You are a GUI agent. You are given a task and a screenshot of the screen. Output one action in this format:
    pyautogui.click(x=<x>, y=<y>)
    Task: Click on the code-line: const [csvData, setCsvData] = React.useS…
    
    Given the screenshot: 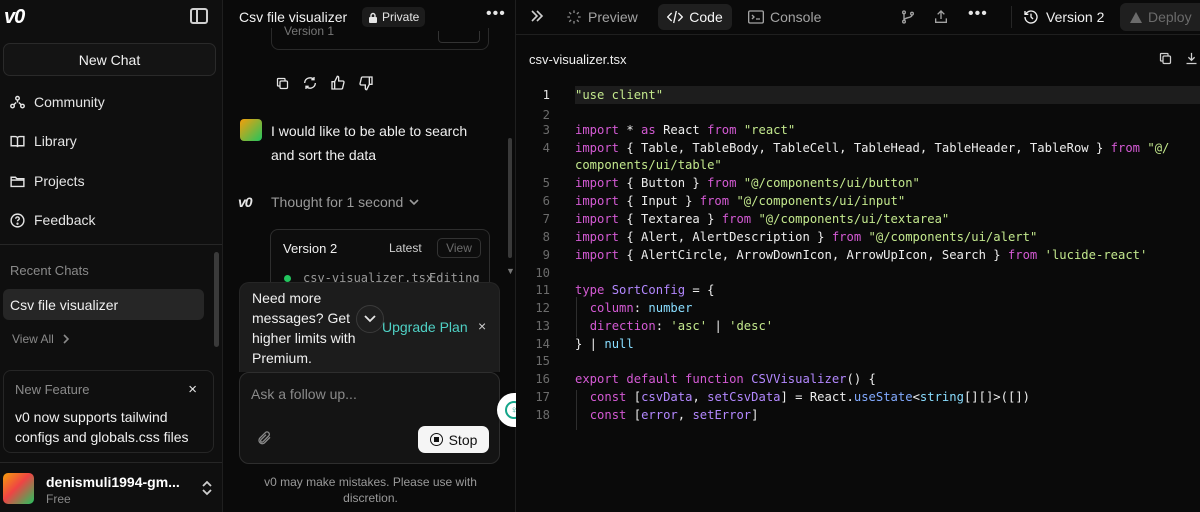 What is the action you would take?
    pyautogui.click(x=809, y=397)
    